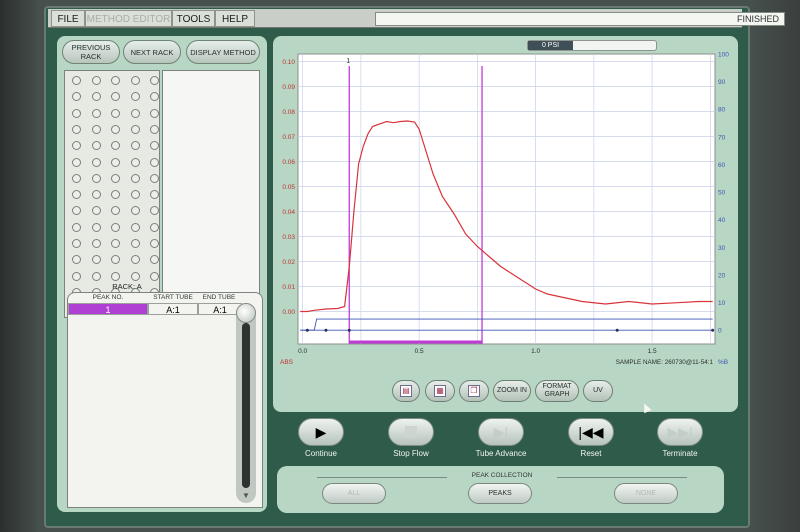  I want to click on event-point, so click(307, 330).